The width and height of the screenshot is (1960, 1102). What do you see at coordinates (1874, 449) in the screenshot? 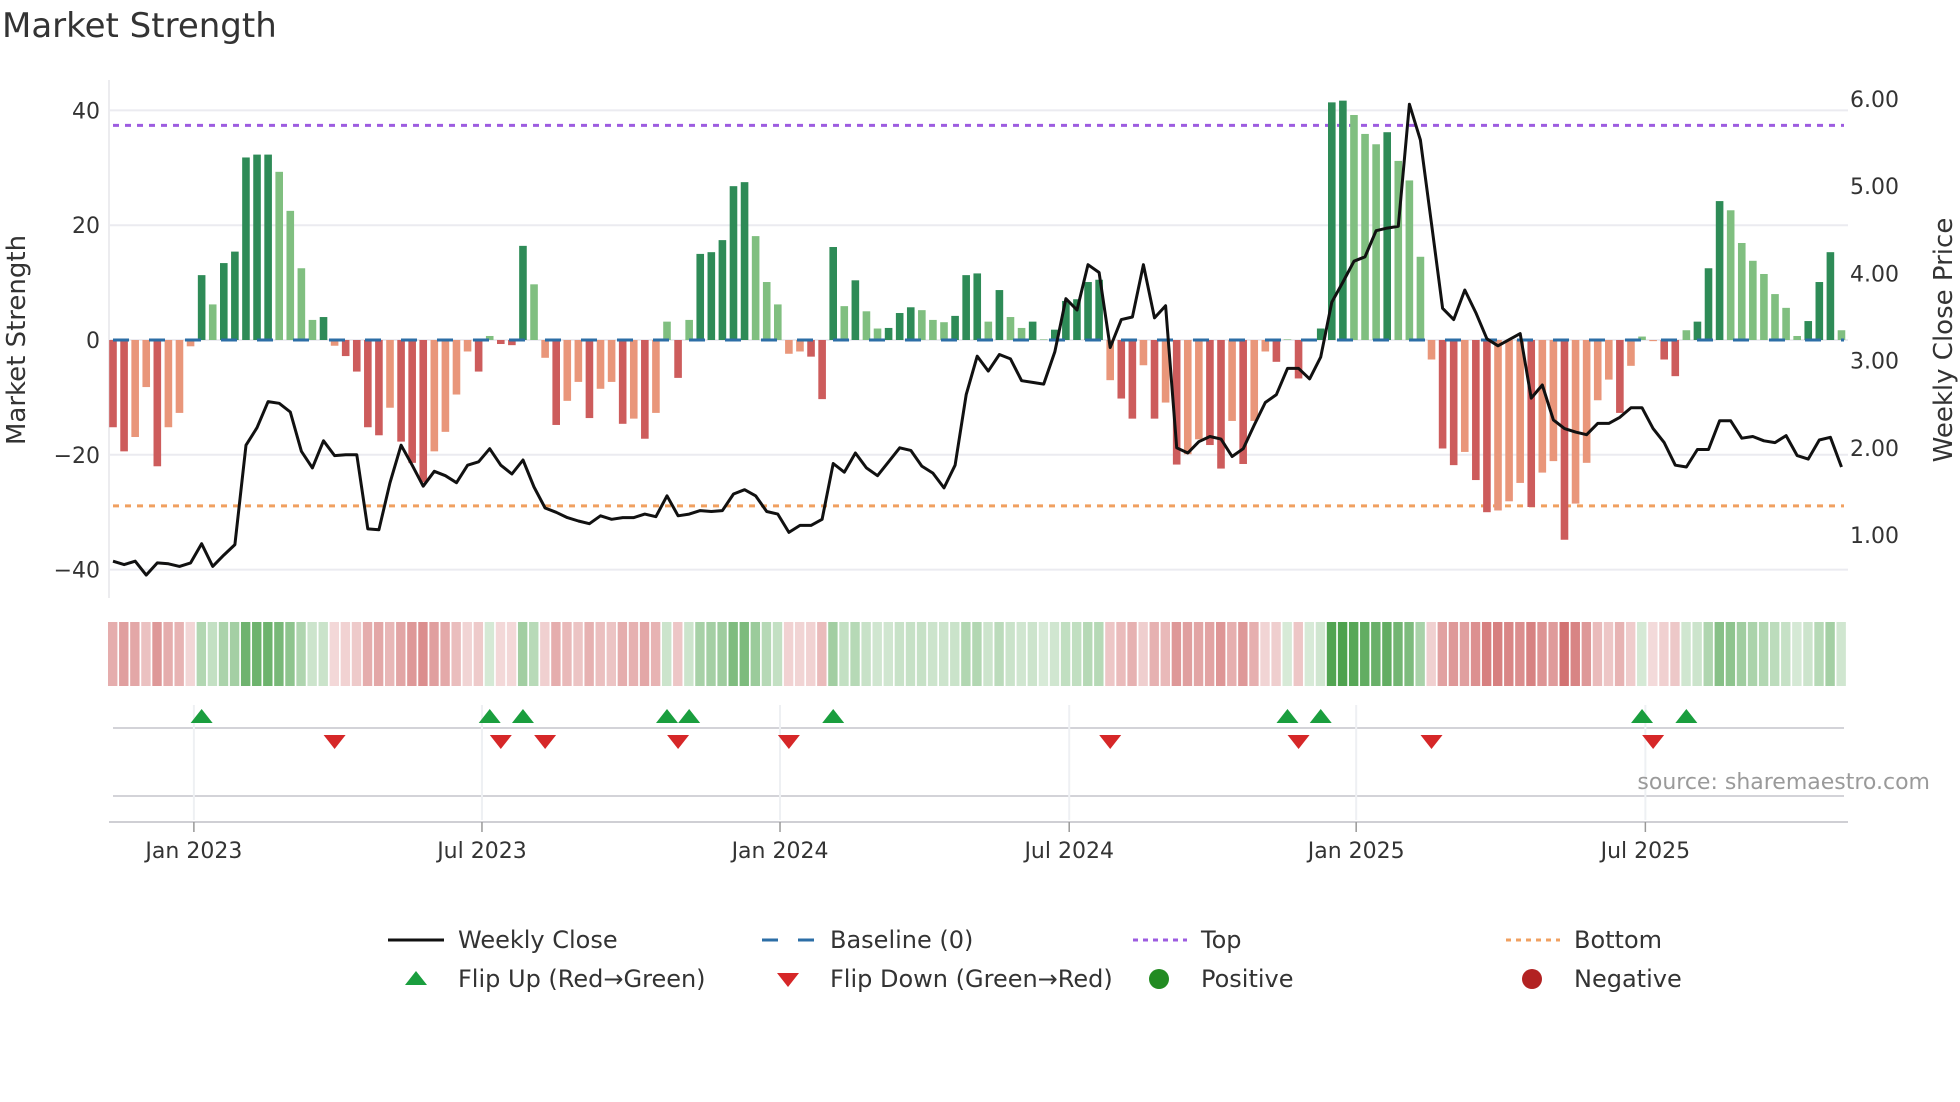
I see `right-tick-label: 2.00` at bounding box center [1874, 449].